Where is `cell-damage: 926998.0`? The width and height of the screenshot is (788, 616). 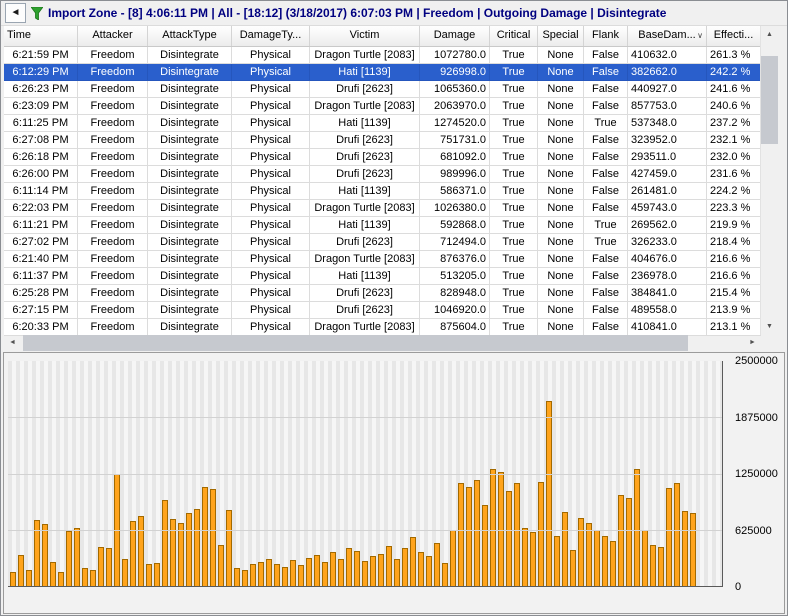 cell-damage: 926998.0 is located at coordinates (455, 72).